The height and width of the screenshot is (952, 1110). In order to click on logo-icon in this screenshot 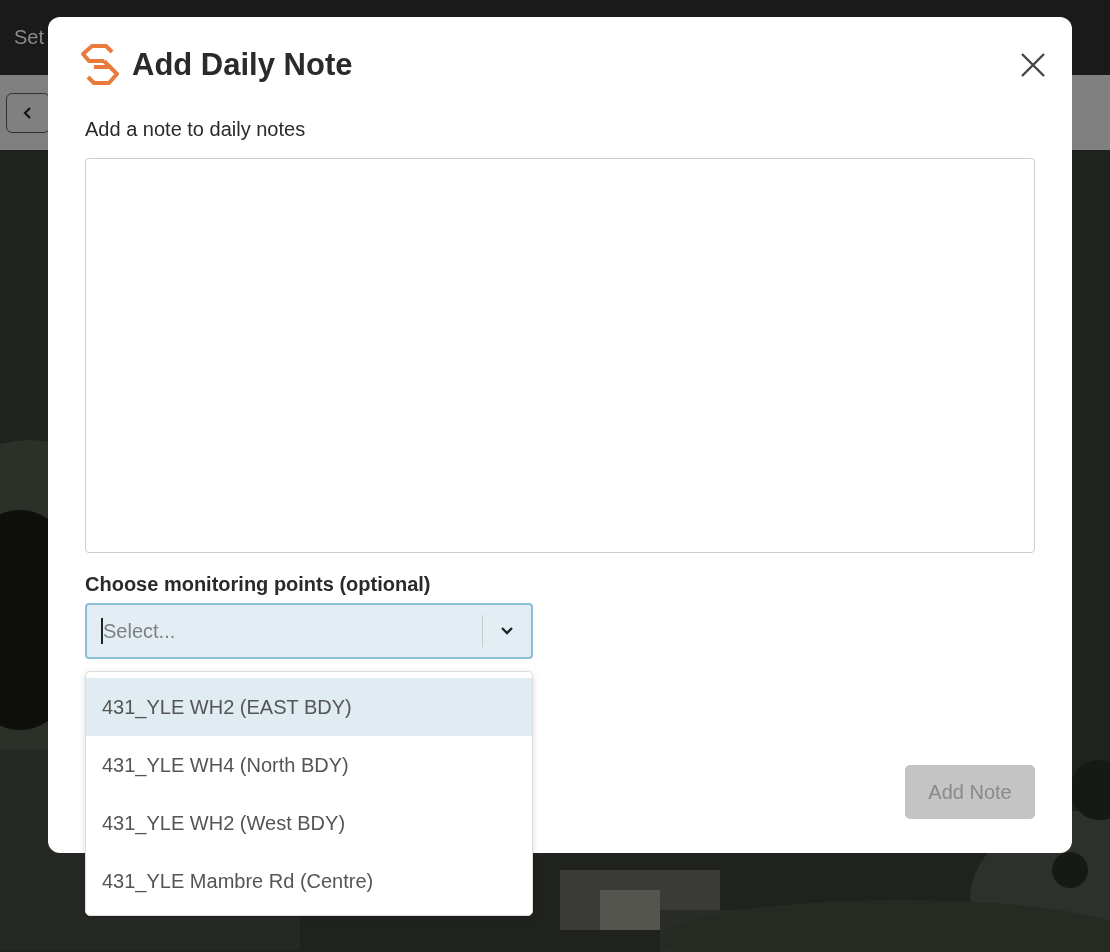, I will do `click(100, 65)`.